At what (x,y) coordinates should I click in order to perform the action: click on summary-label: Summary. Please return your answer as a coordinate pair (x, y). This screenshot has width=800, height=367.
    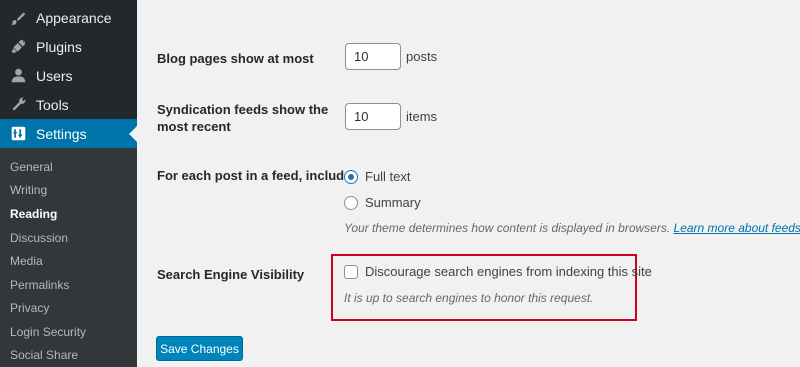
    Looking at the image, I should click on (393, 202).